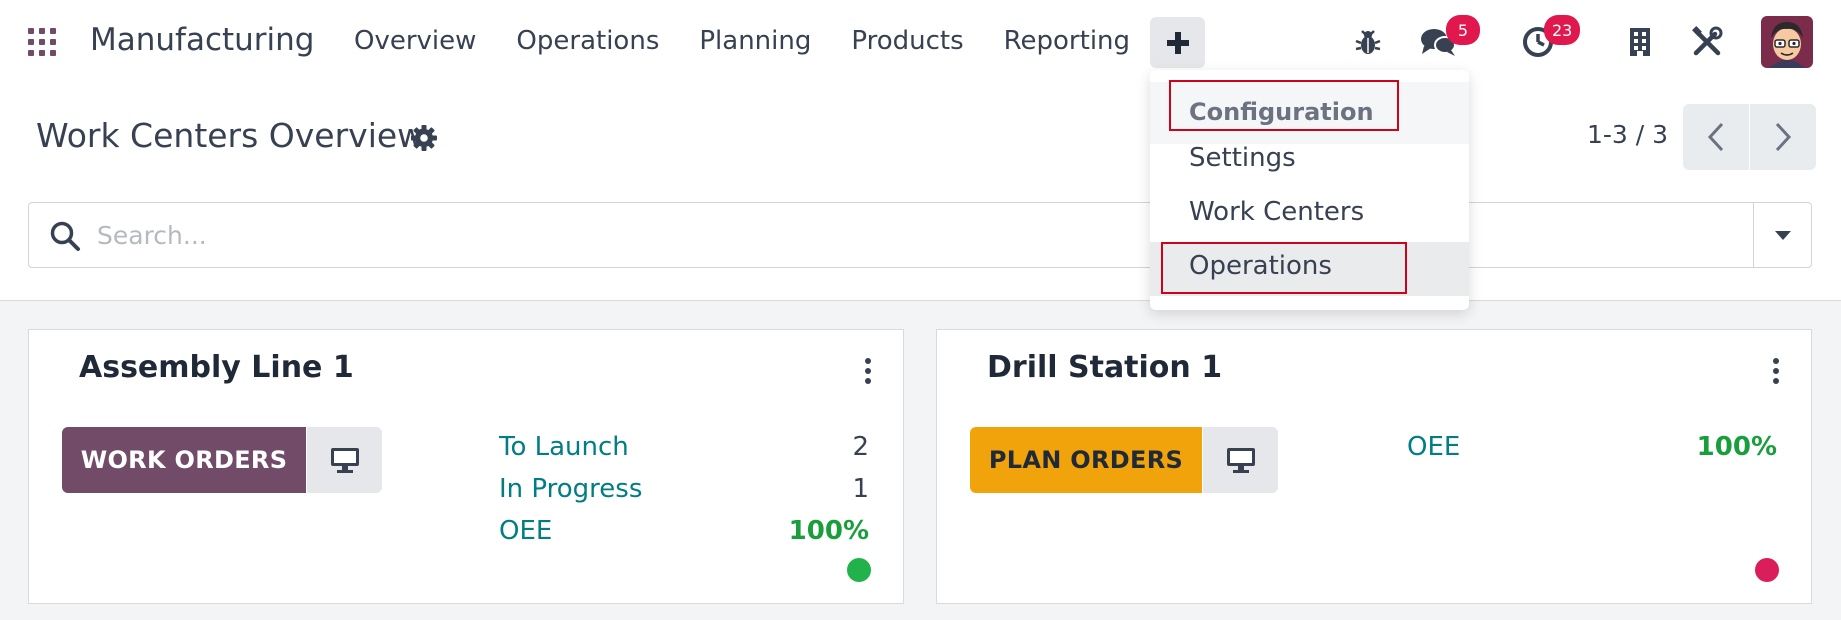 Image resolution: width=1841 pixels, height=620 pixels. What do you see at coordinates (860, 489) in the screenshot?
I see `stat-in-progress-value: 1` at bounding box center [860, 489].